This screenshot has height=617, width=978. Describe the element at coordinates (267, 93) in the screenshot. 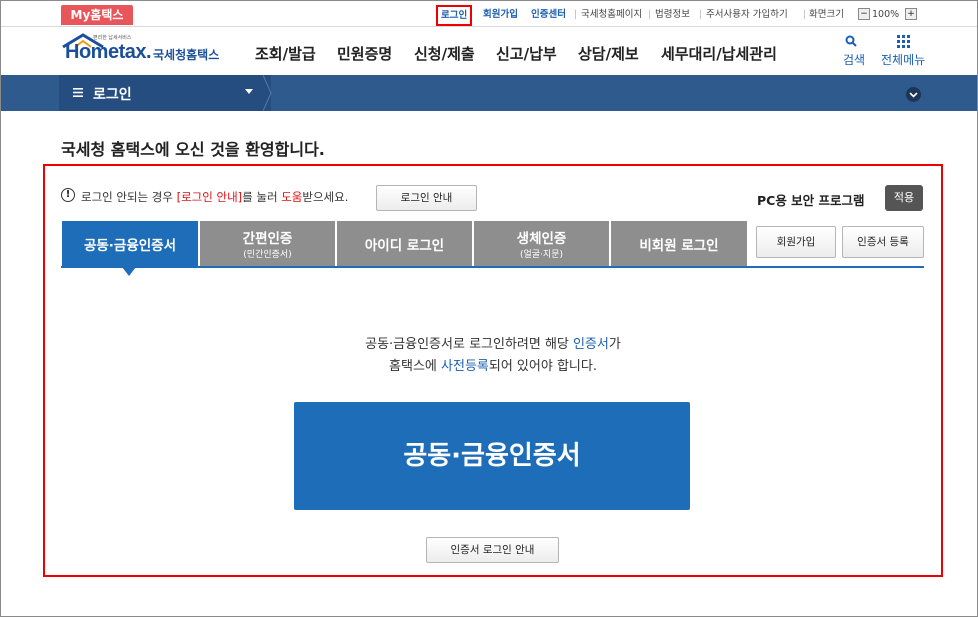

I see `breadcrumb-arrow-icon` at that location.